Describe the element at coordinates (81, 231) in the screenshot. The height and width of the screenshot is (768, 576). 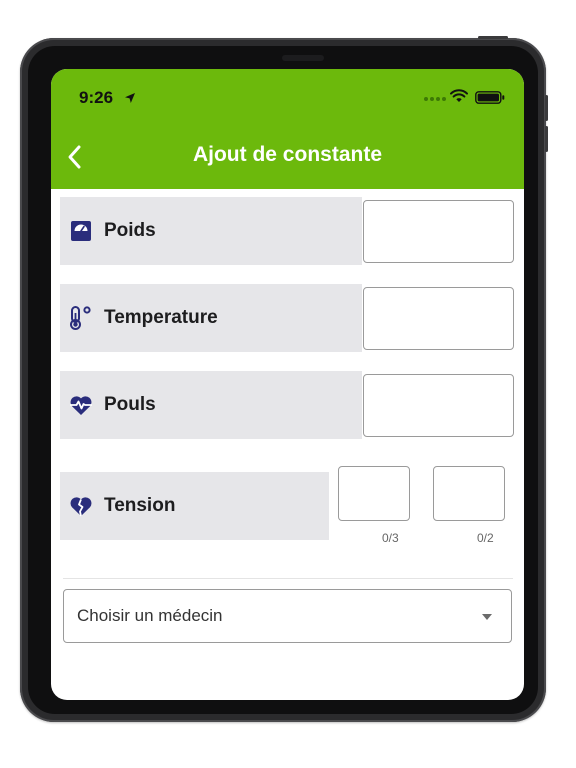
I see `scale-icon` at that location.